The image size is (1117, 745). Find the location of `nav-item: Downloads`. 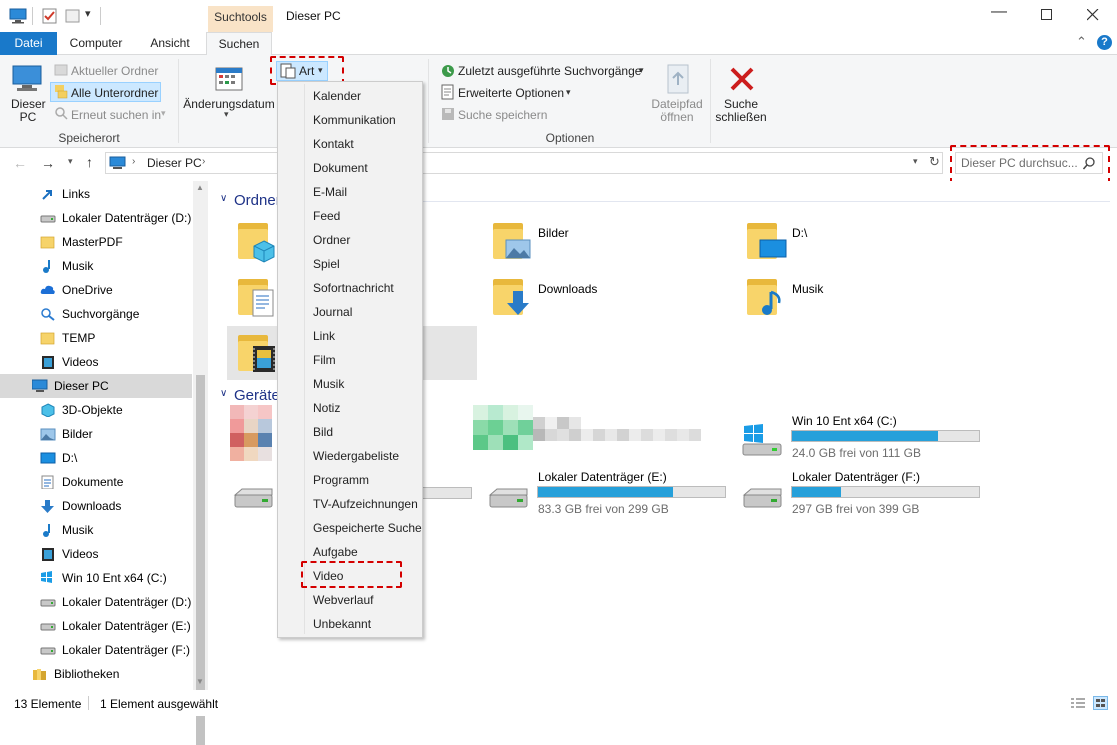

nav-item: Downloads is located at coordinates (96, 506).